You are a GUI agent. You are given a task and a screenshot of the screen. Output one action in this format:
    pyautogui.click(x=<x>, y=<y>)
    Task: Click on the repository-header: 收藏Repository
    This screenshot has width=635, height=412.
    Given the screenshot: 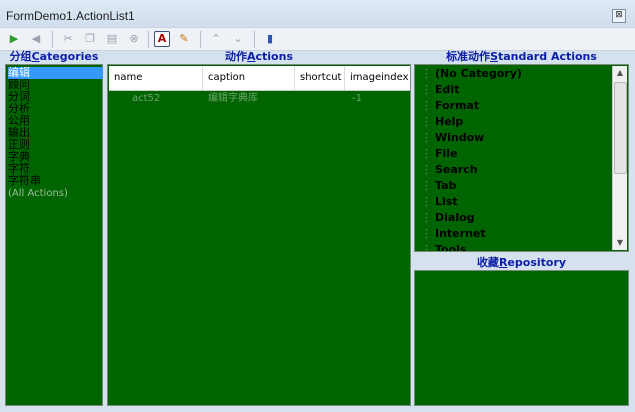 What is the action you would take?
    pyautogui.click(x=521, y=263)
    